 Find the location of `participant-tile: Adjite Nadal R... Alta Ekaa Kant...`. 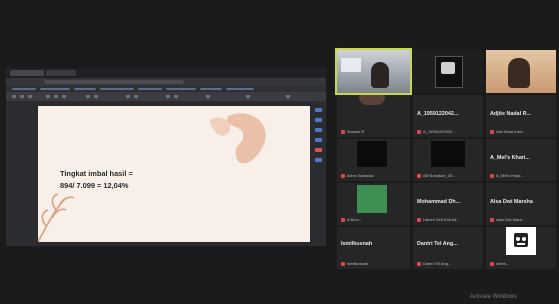

participant-tile: Adjite Nadal R... Alta Ekaa Kant... is located at coordinates (521, 116).